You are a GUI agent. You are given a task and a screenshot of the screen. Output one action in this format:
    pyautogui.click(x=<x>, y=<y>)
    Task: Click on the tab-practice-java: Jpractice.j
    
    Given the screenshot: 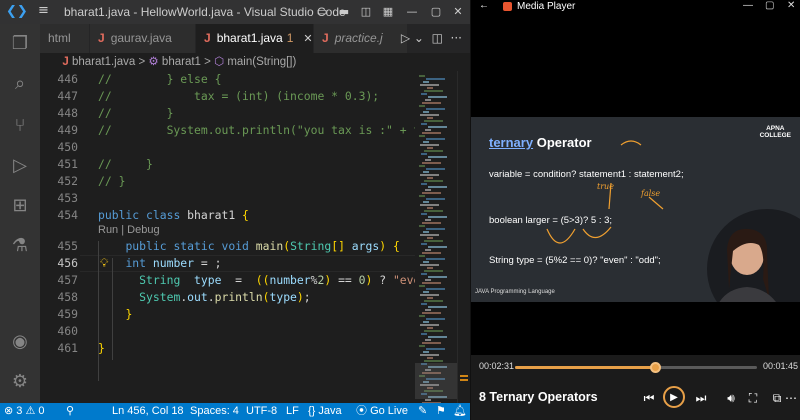 What is the action you would take?
    pyautogui.click(x=361, y=38)
    